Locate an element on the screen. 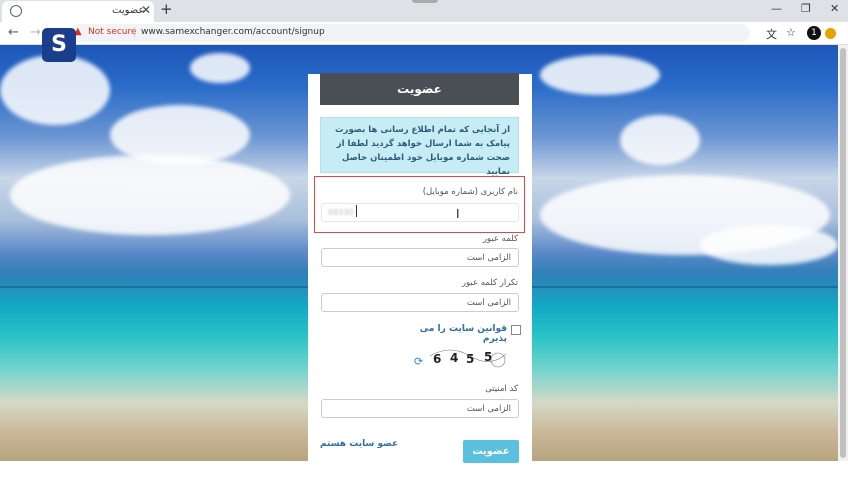 The width and height of the screenshot is (848, 480). password-label: کلمه عبور is located at coordinates (500, 239).